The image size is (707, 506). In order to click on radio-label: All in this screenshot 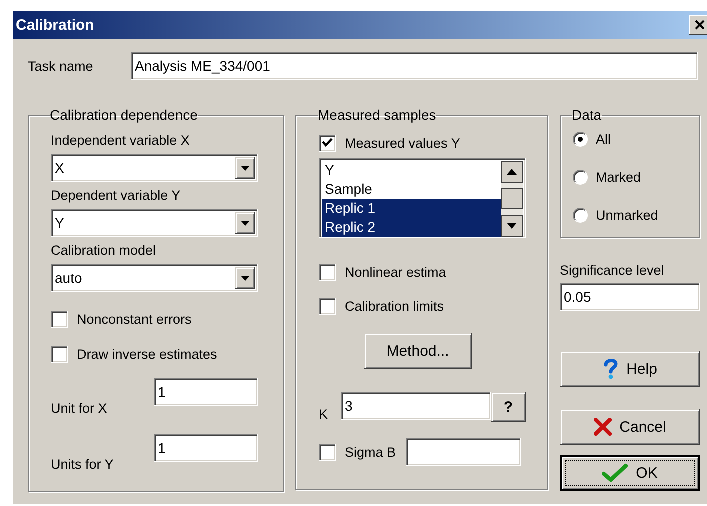, I will do `click(604, 139)`.